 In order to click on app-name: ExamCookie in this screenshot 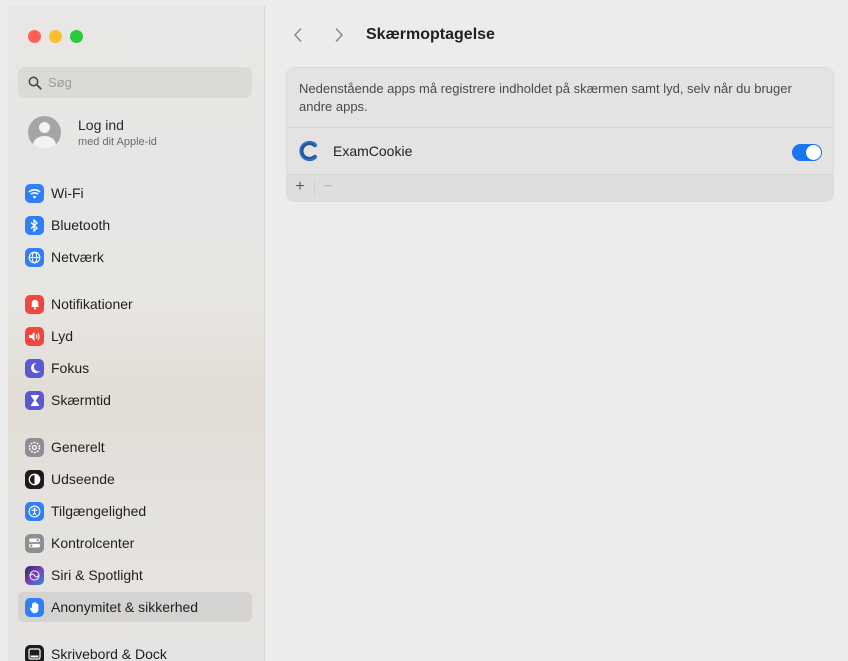, I will do `click(373, 151)`.